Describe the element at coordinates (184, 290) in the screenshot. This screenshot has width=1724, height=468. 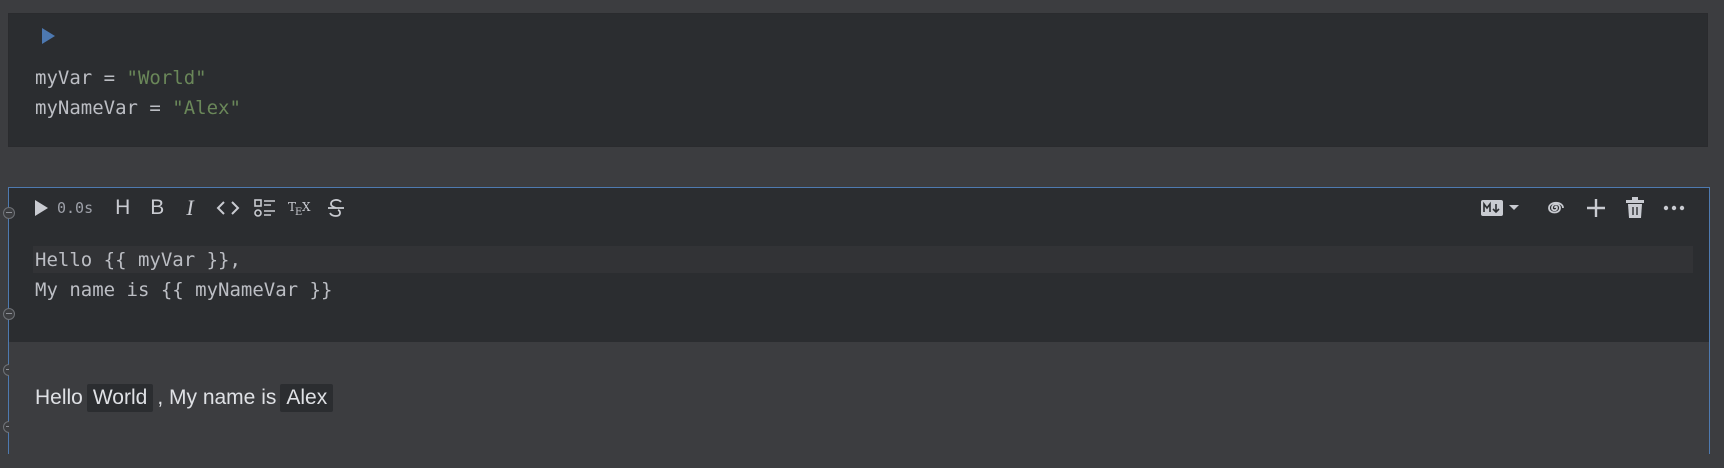
I see `markdown-source-line: My name is {{ myNameVar }}` at that location.